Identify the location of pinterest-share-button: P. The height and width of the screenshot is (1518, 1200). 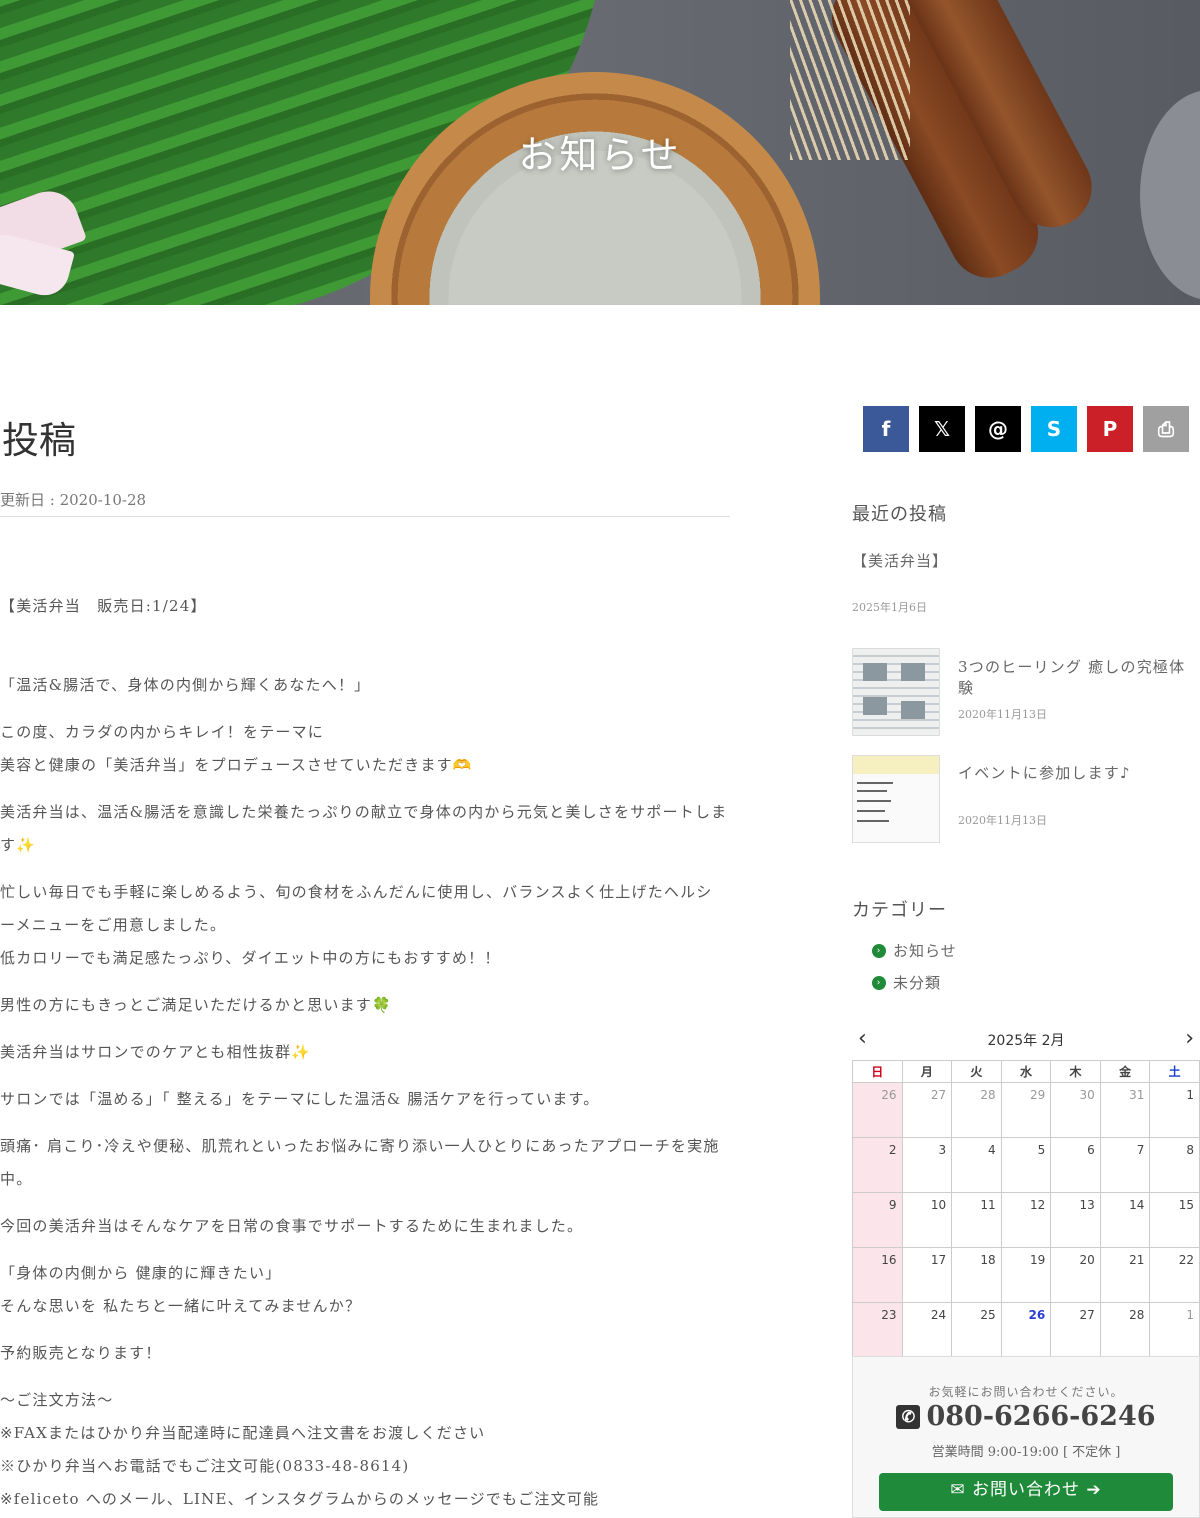
(1110, 429).